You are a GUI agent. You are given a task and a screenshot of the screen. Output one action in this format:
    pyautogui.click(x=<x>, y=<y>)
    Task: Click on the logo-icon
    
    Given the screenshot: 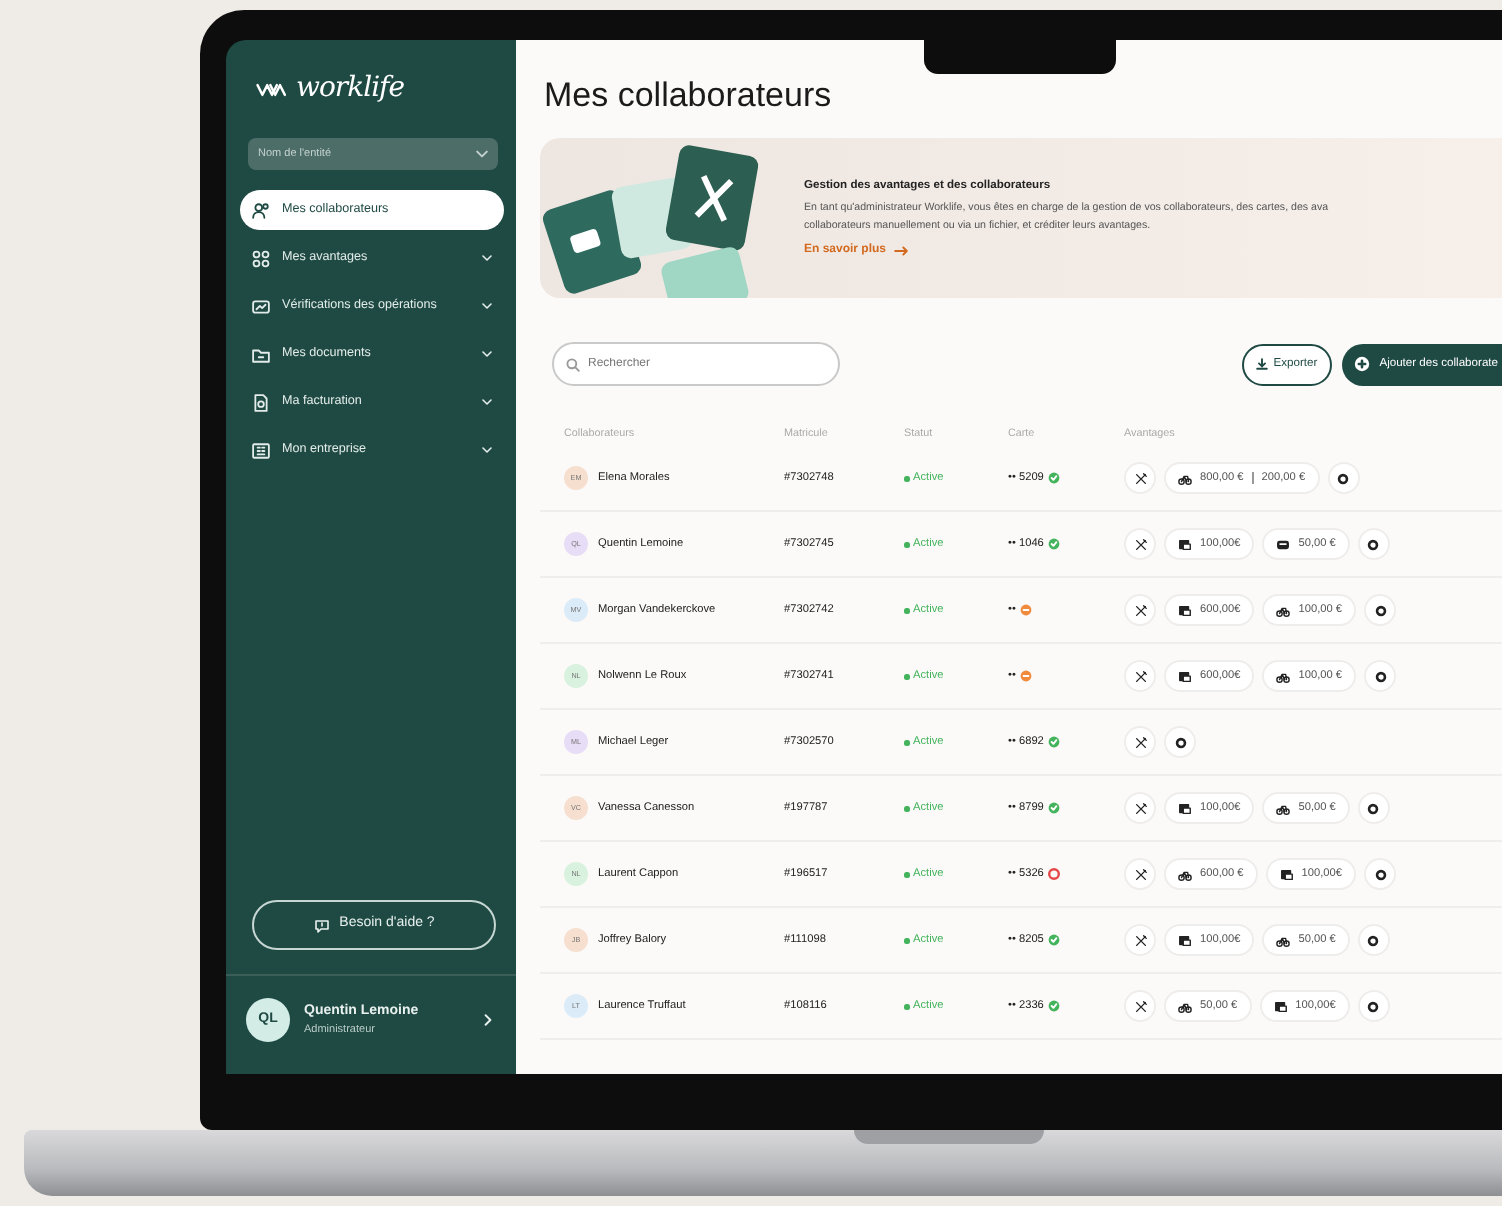 What is the action you would take?
    pyautogui.click(x=272, y=89)
    